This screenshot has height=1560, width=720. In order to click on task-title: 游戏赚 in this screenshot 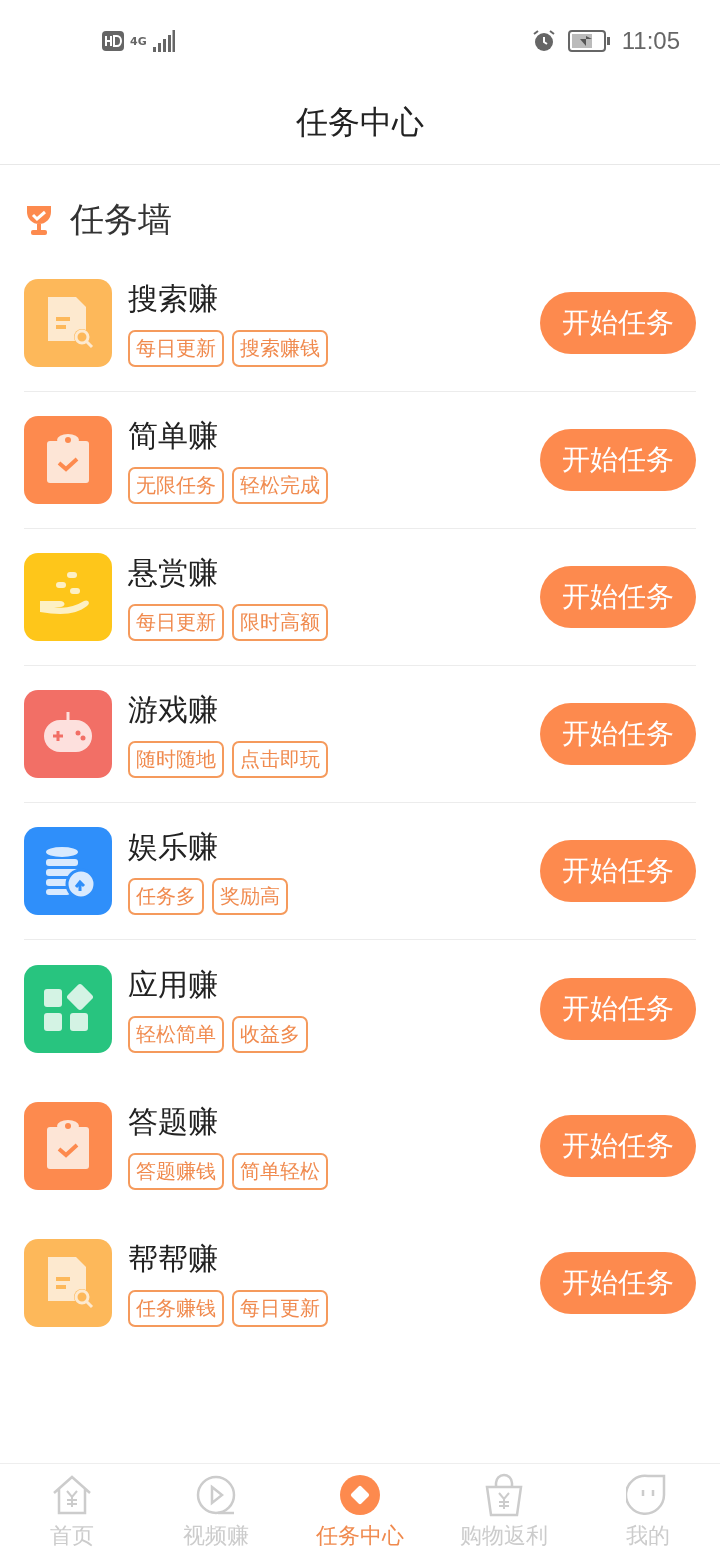, I will do `click(173, 710)`.